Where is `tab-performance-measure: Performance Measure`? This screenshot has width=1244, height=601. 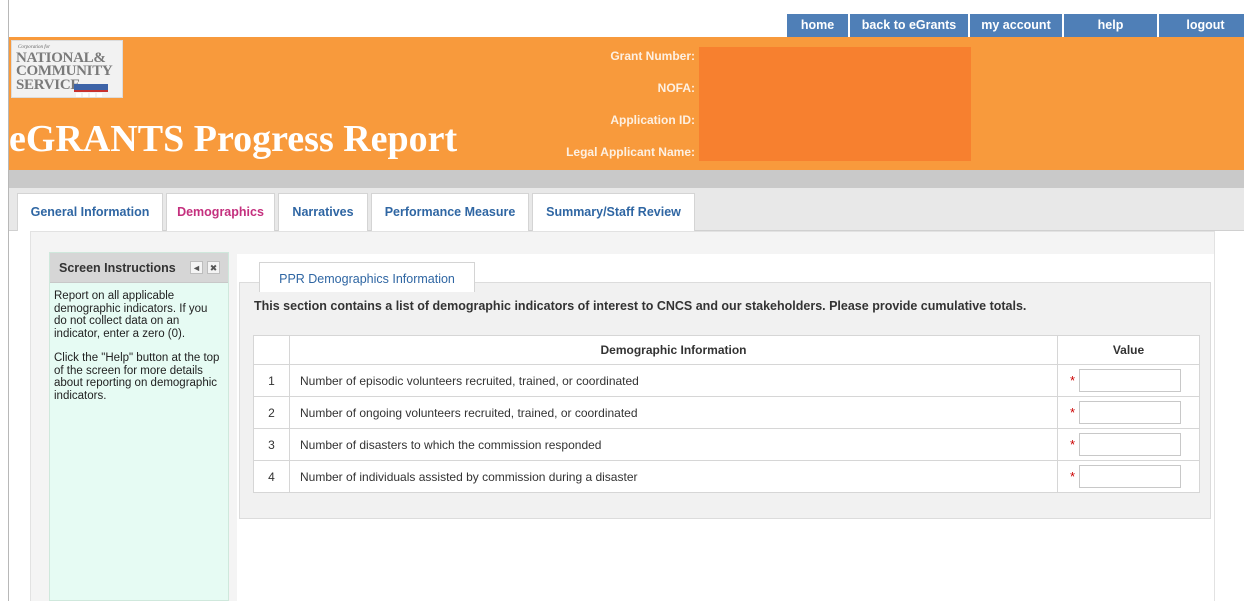
tab-performance-measure: Performance Measure is located at coordinates (450, 212).